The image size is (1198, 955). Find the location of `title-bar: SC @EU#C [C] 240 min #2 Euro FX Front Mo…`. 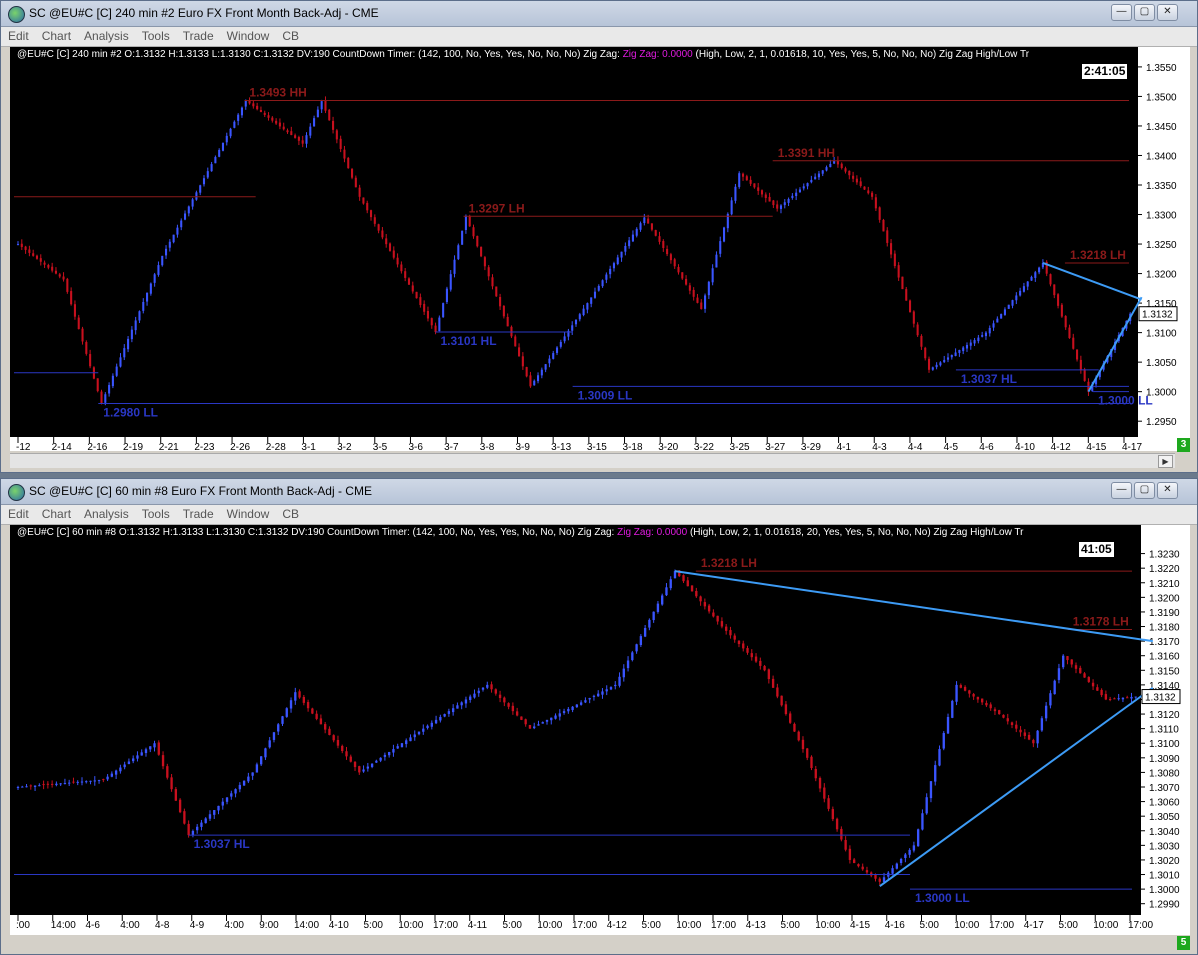

title-bar: SC @EU#C [C] 240 min #2 Euro FX Front Mo… is located at coordinates (599, 14).